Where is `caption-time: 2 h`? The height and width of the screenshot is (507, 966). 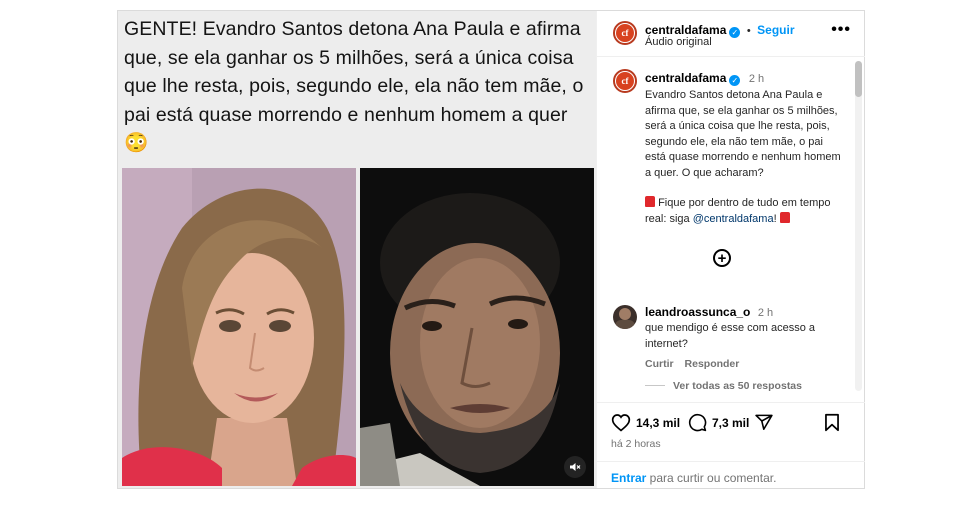 caption-time: 2 h is located at coordinates (756, 79).